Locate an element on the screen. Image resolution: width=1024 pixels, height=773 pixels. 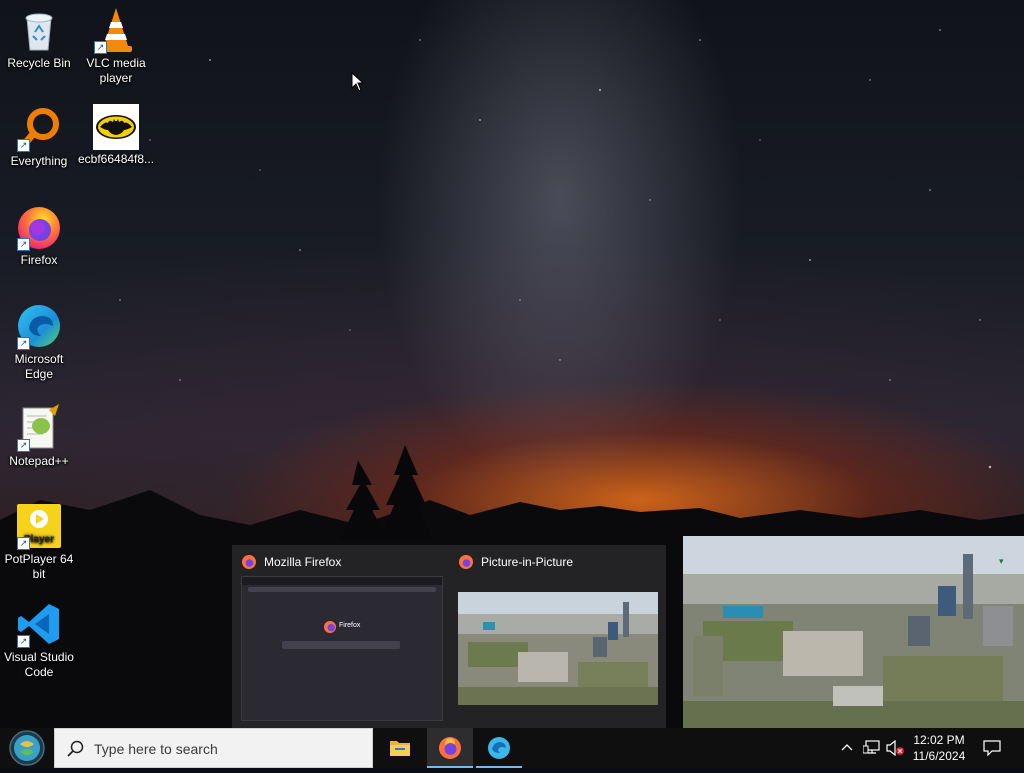
desktop-icon-label: PotPlayer 64 bit is located at coordinates (39, 566).